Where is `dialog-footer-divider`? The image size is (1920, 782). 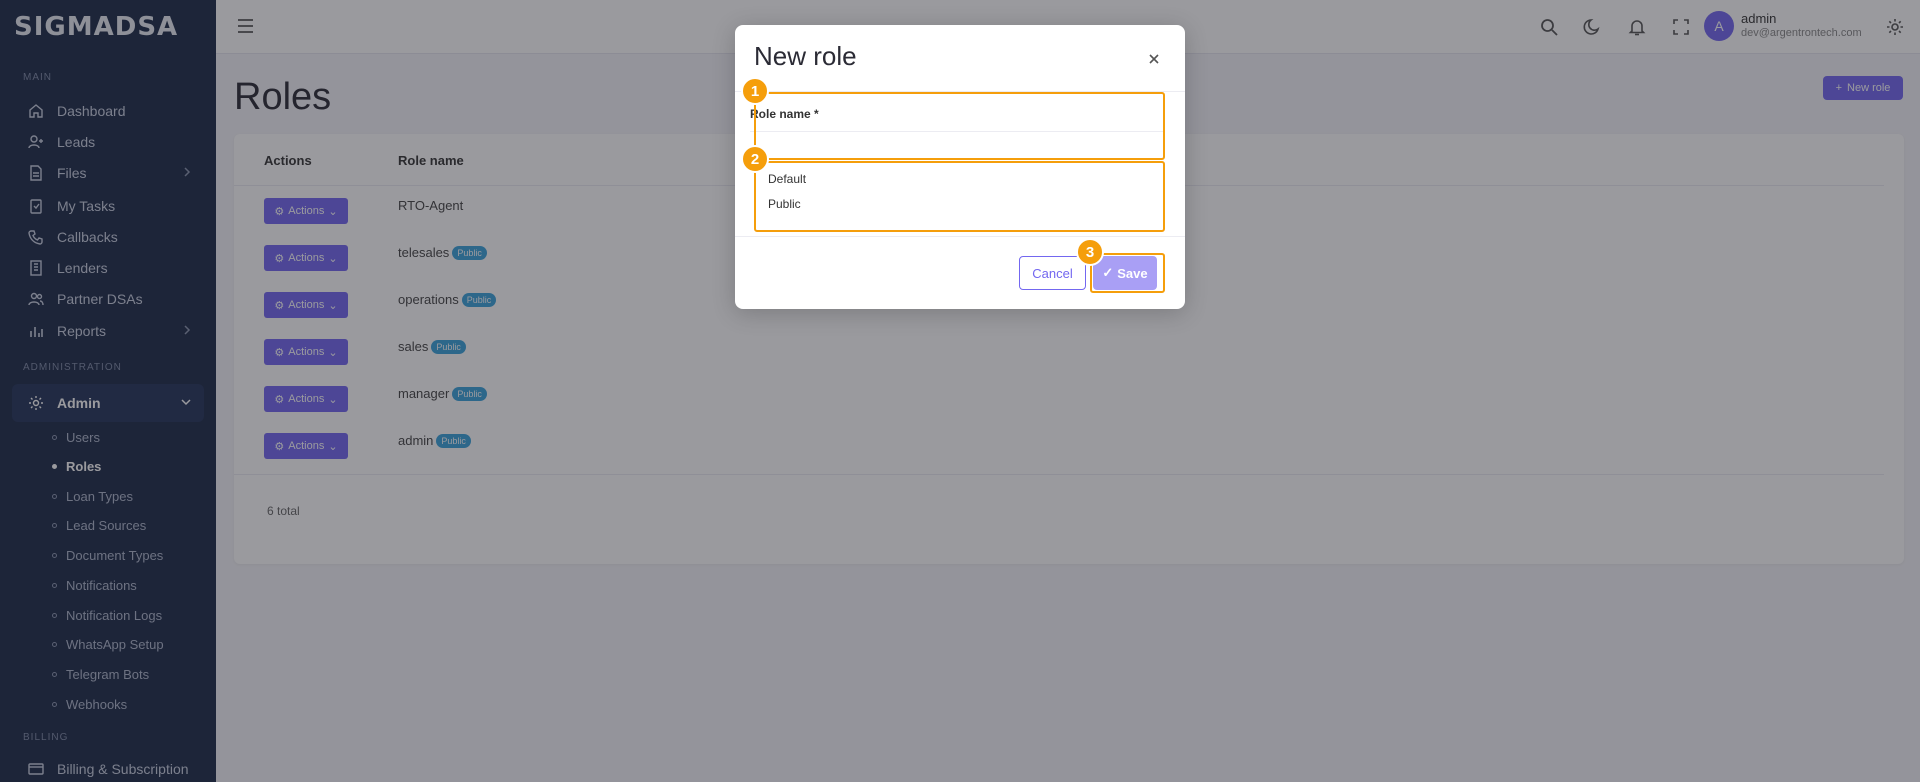
dialog-footer-divider is located at coordinates (960, 236).